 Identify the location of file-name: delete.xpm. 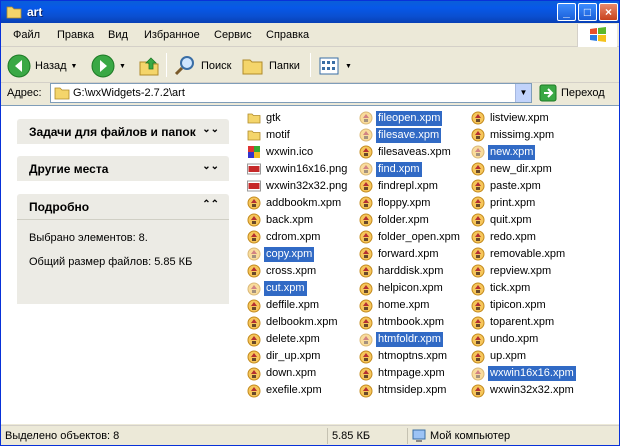
(293, 339).